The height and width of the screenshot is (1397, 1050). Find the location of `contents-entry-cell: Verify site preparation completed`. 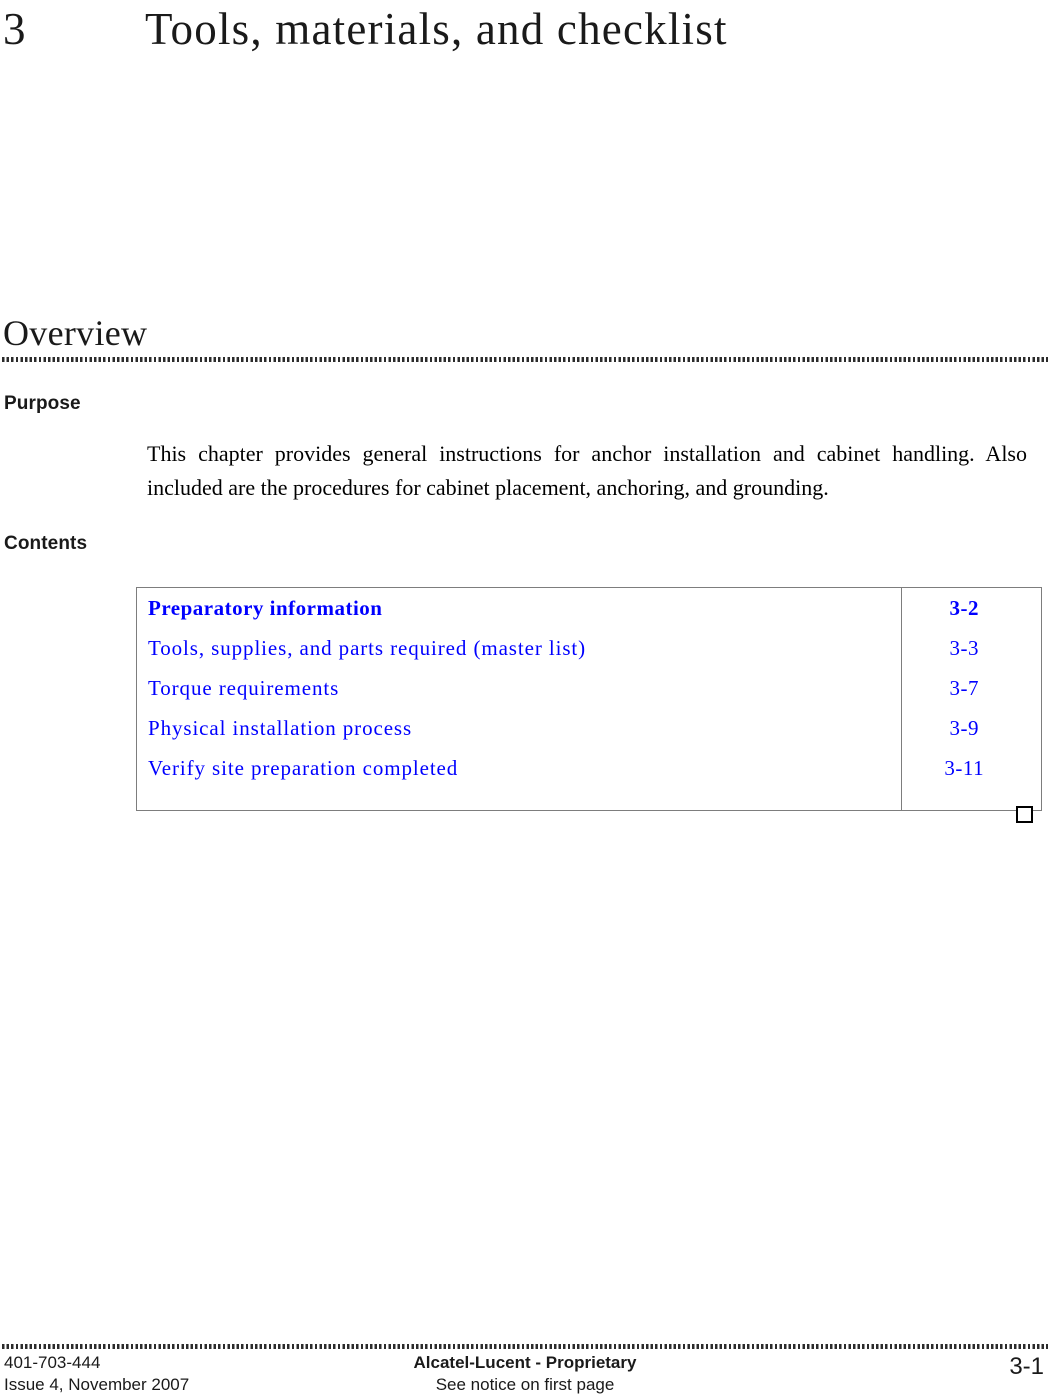

contents-entry-cell: Verify site preparation completed is located at coordinates (519, 768).